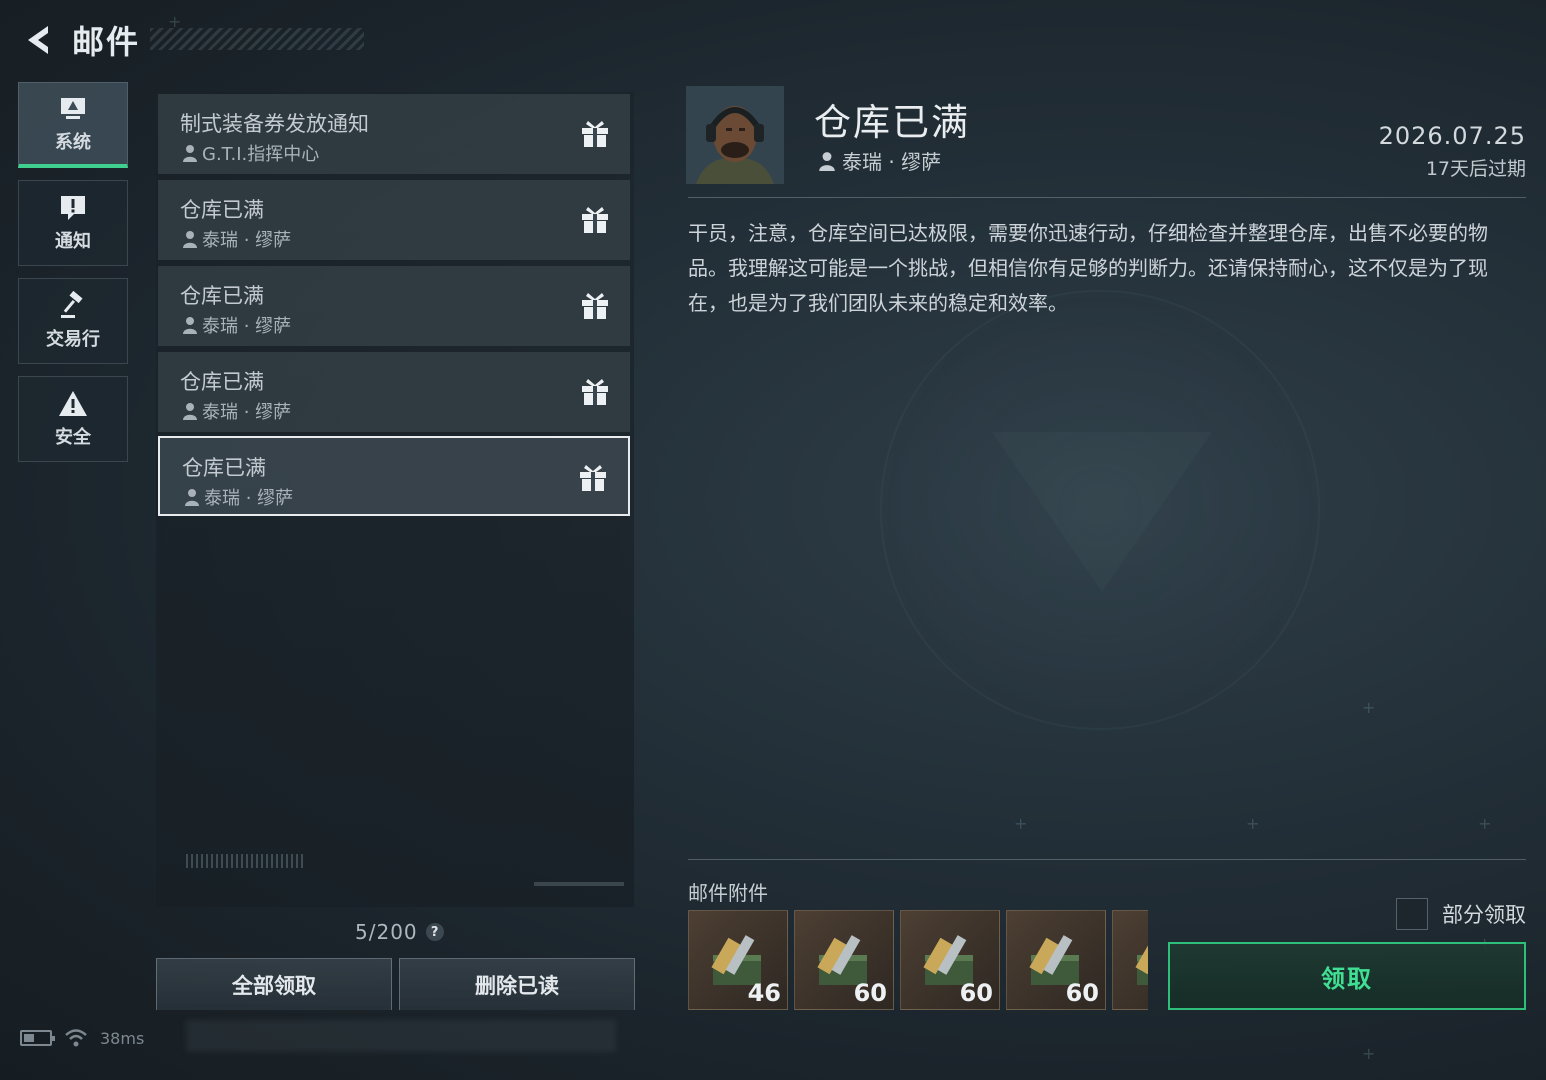 This screenshot has height=1080, width=1546. What do you see at coordinates (37, 1038) in the screenshot?
I see `battery-icon` at bounding box center [37, 1038].